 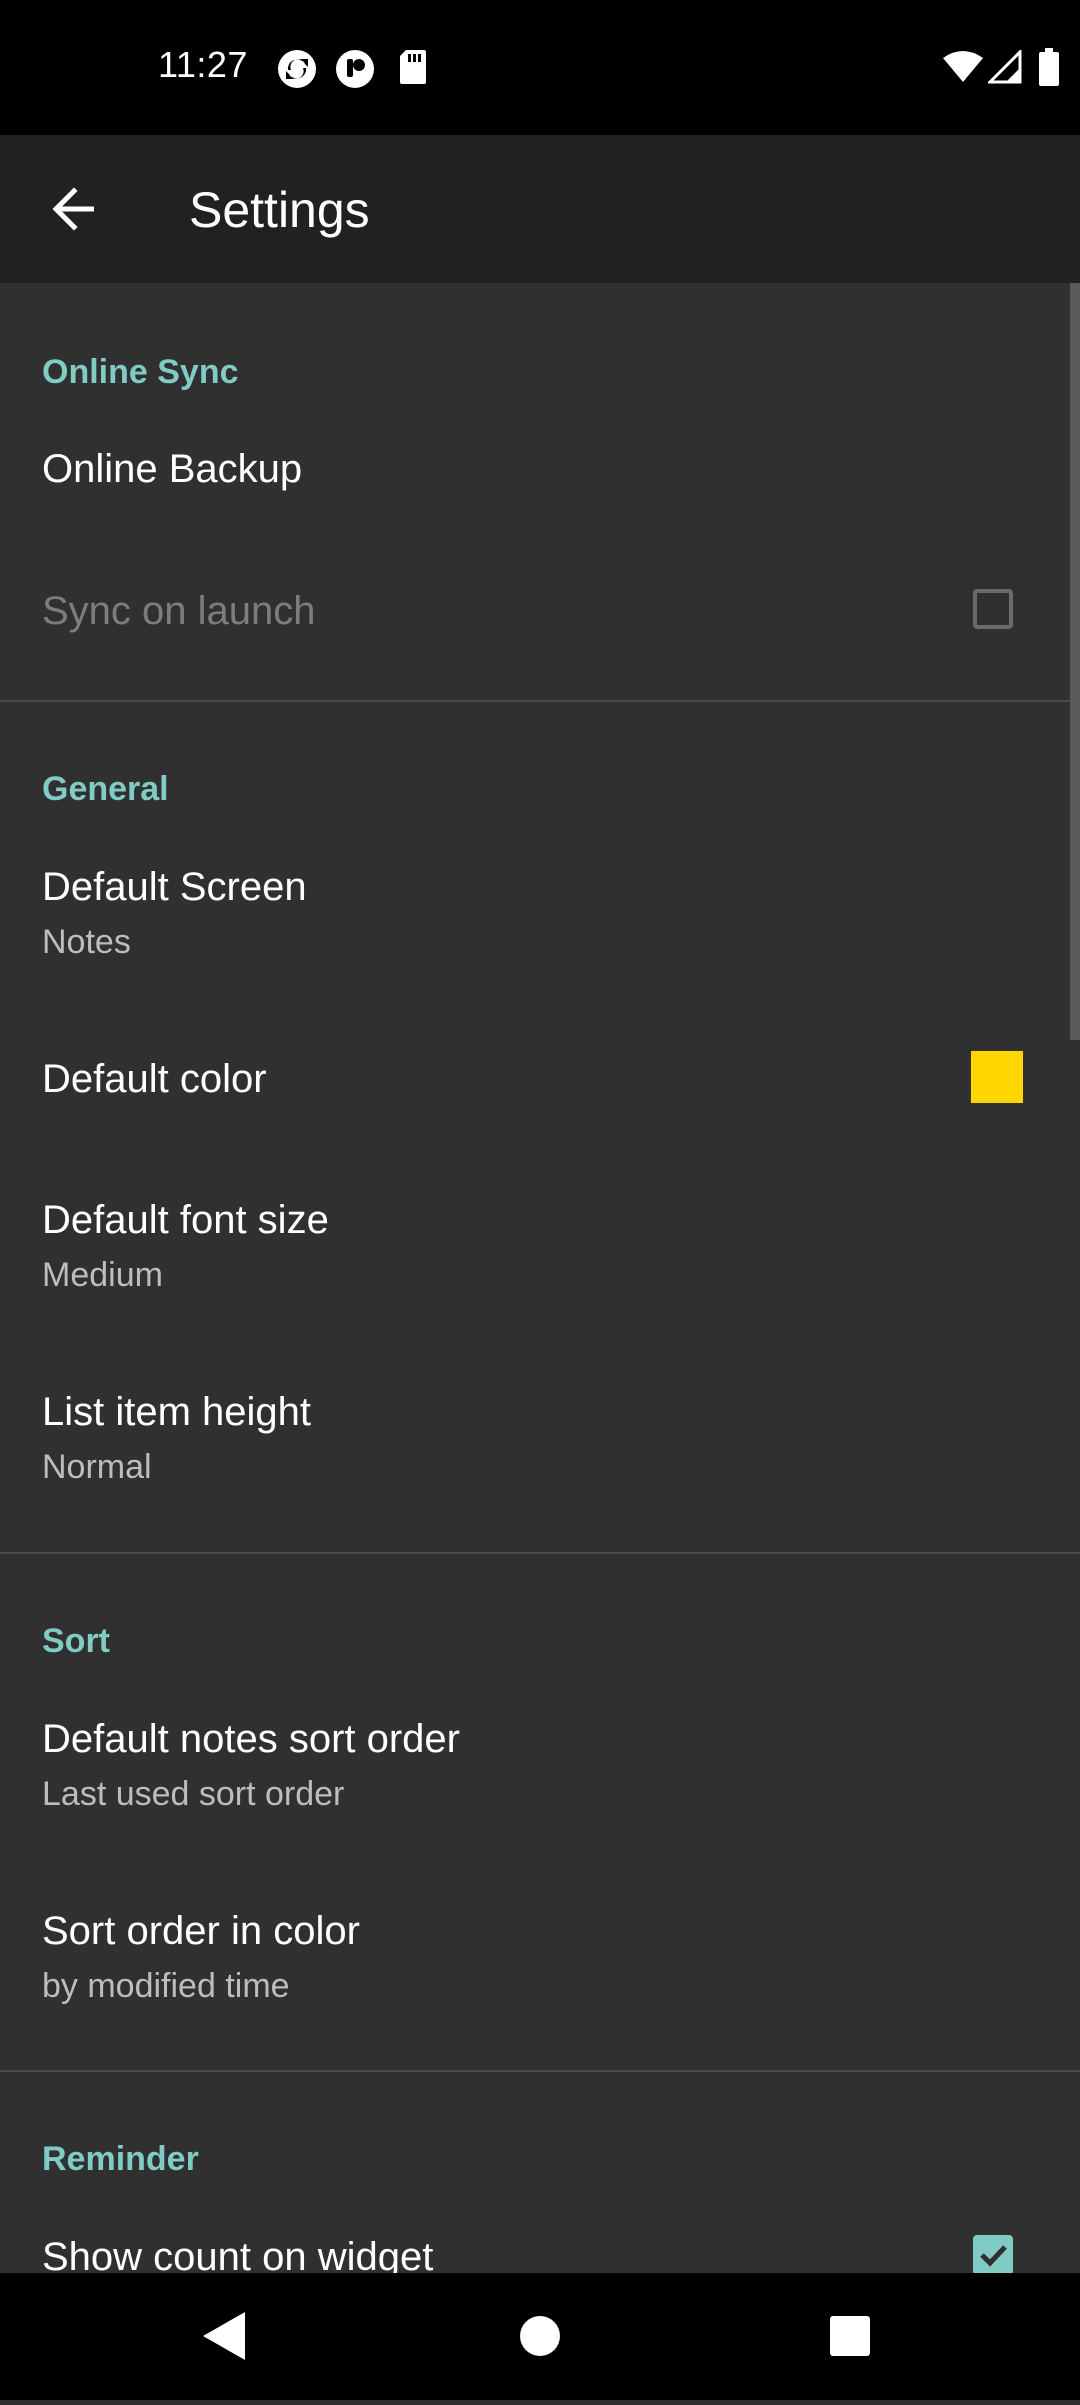 I want to click on nav-recents-button, so click(x=850, y=2336).